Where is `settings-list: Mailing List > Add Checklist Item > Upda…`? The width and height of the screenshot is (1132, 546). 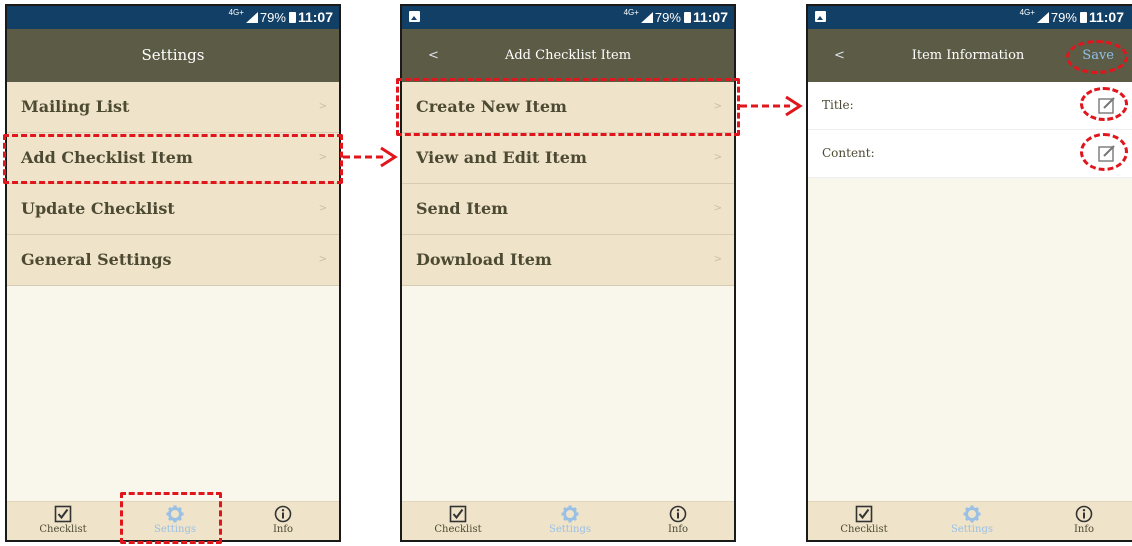 settings-list: Mailing List > Add Checklist Item > Upda… is located at coordinates (173, 184).